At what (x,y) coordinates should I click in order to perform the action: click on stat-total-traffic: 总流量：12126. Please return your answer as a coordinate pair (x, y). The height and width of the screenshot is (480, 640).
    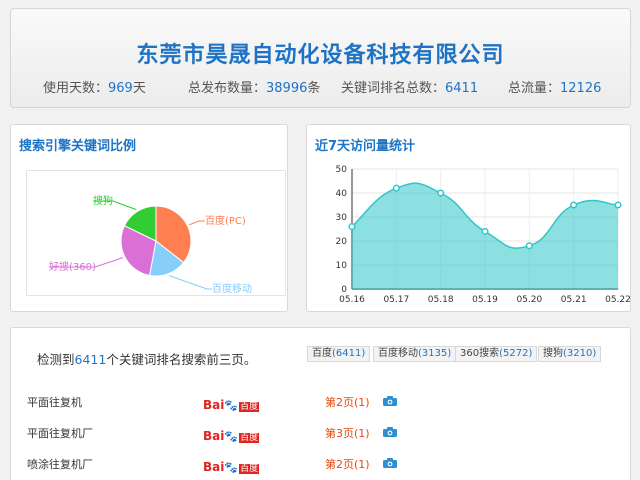
    Looking at the image, I should click on (555, 88).